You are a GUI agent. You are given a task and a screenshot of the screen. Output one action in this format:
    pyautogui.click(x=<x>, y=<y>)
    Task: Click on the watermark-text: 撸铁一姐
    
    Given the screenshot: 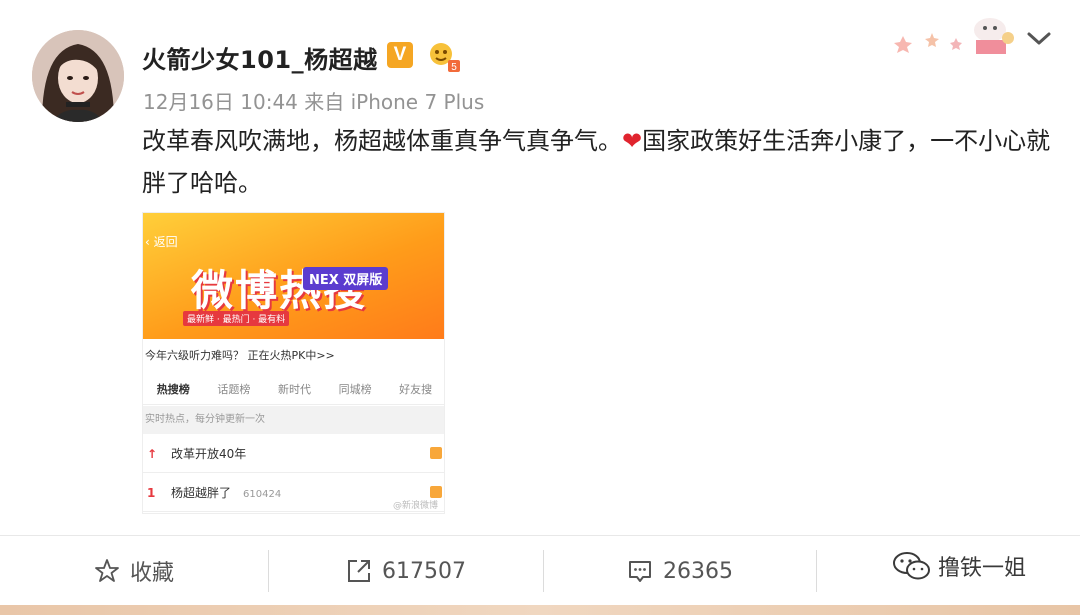 What is the action you would take?
    pyautogui.click(x=982, y=568)
    